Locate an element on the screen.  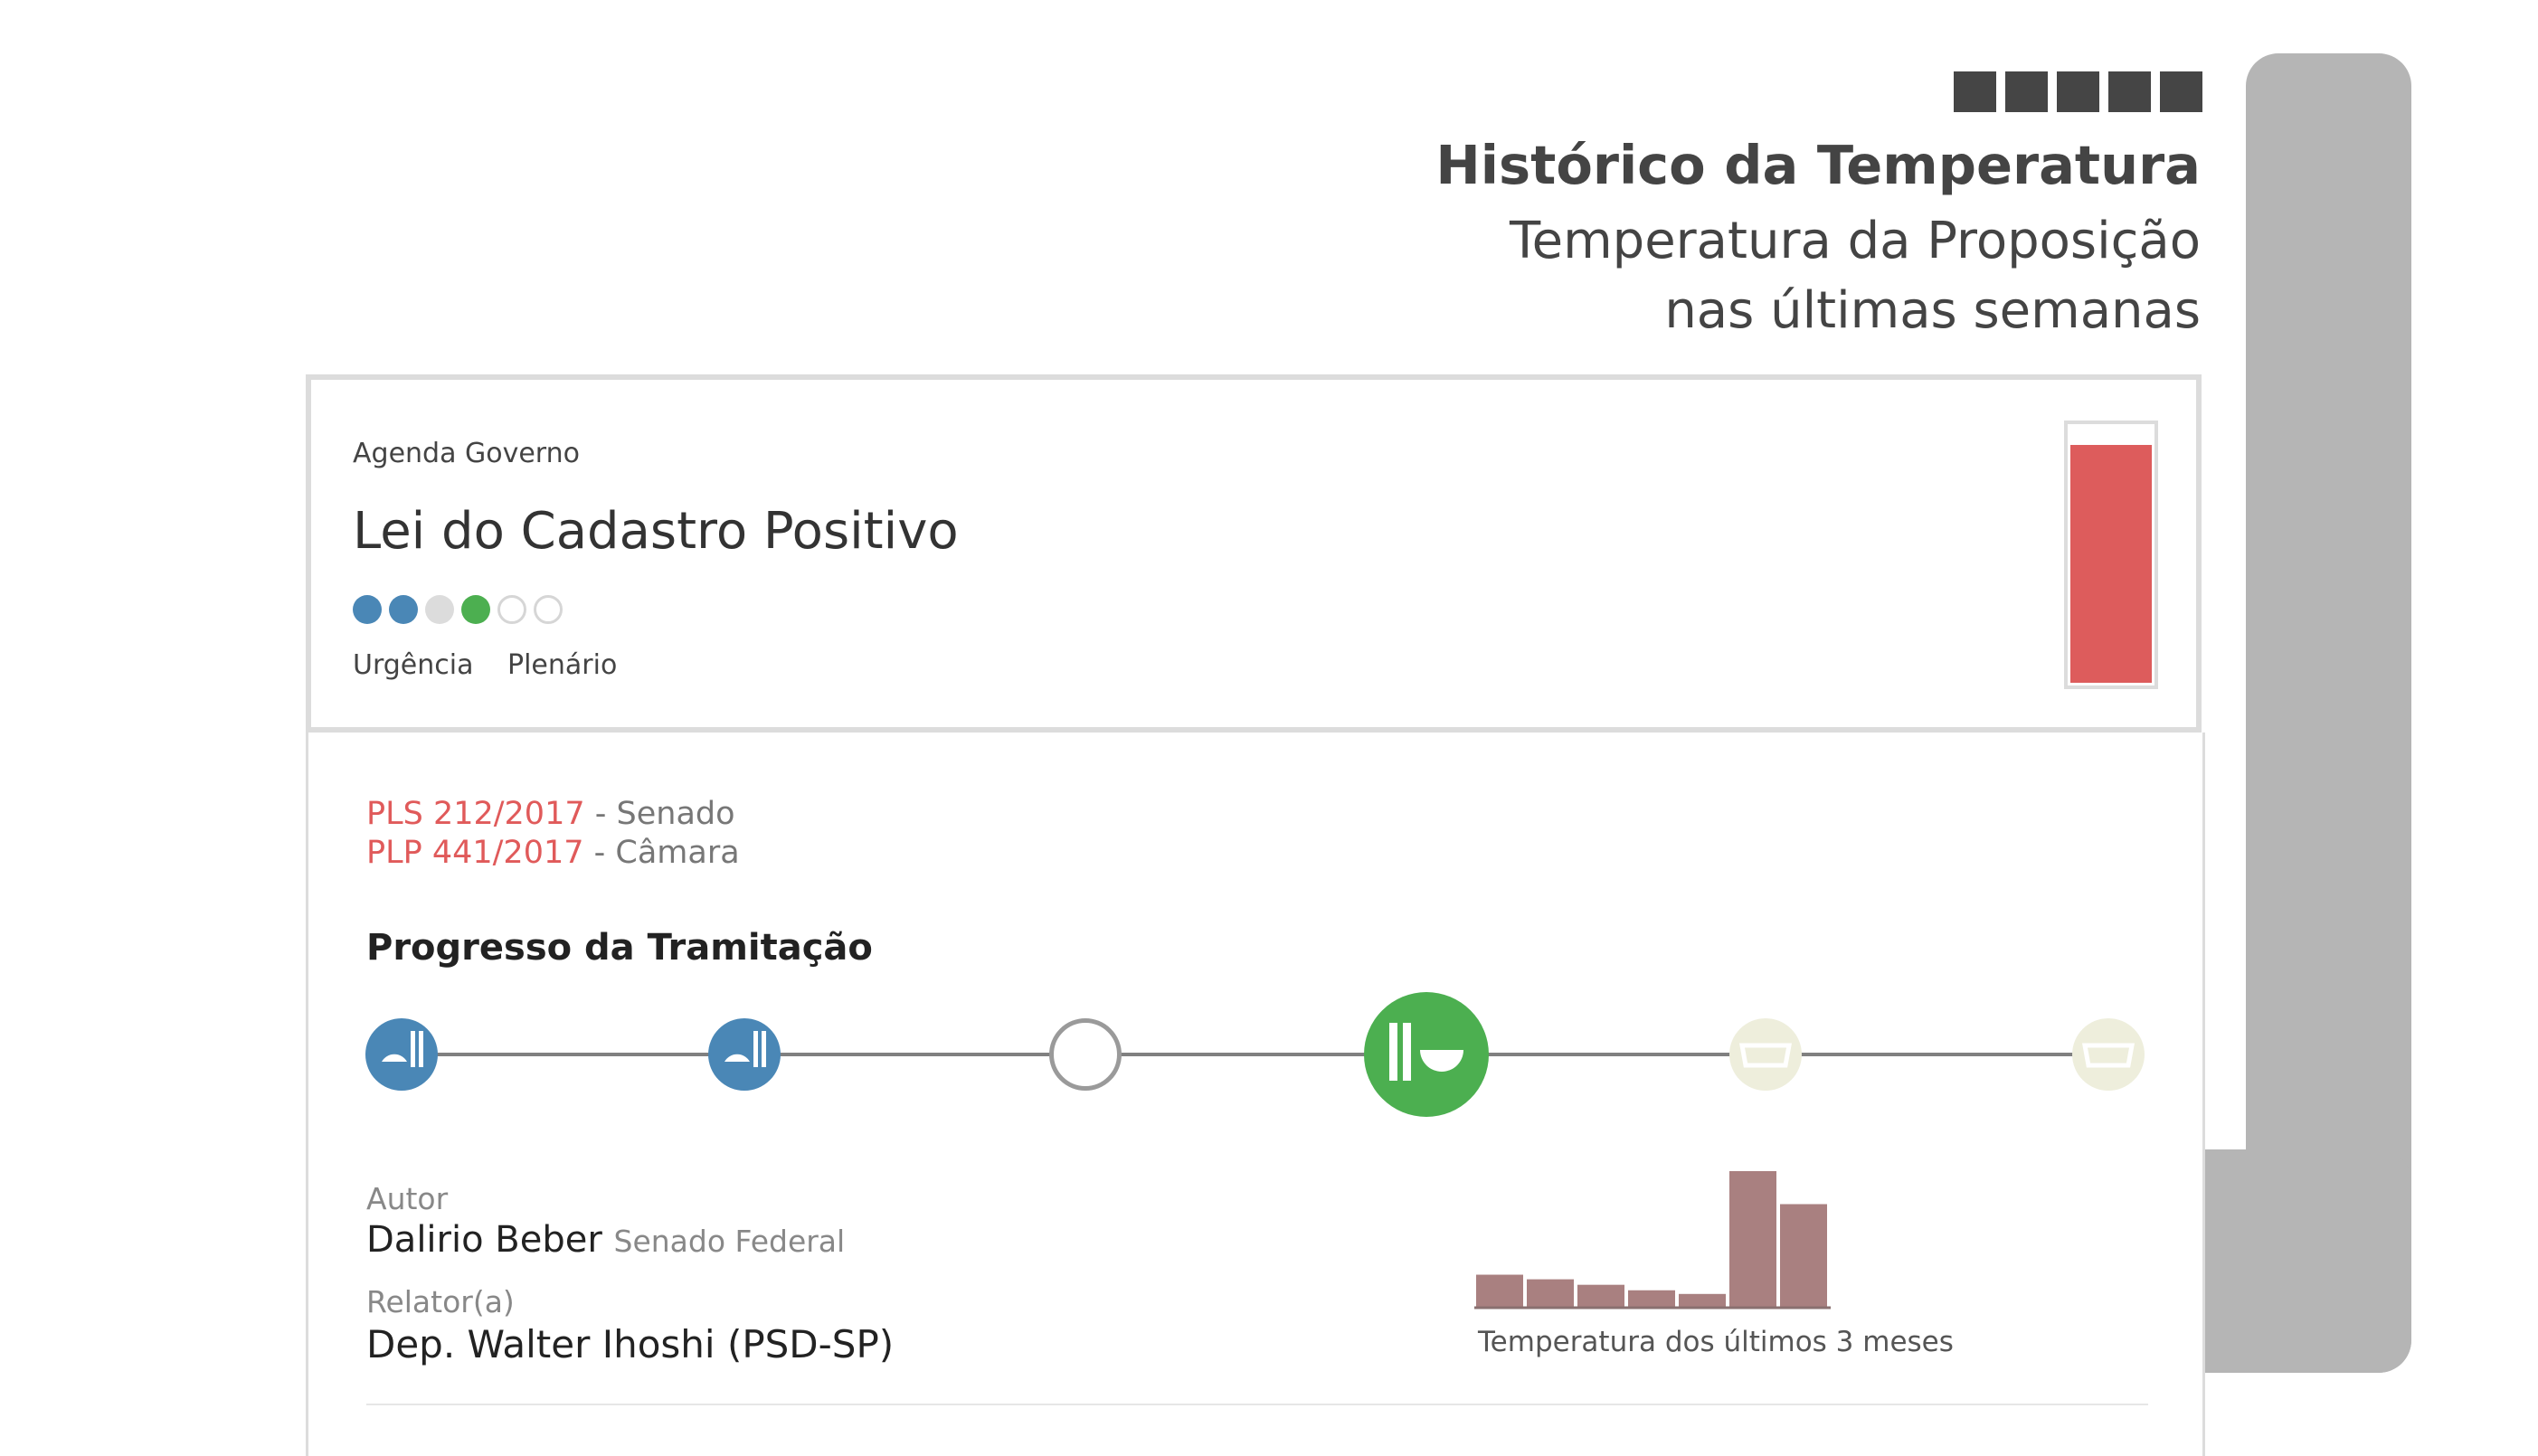
progress-track is located at coordinates (1252, 1054).